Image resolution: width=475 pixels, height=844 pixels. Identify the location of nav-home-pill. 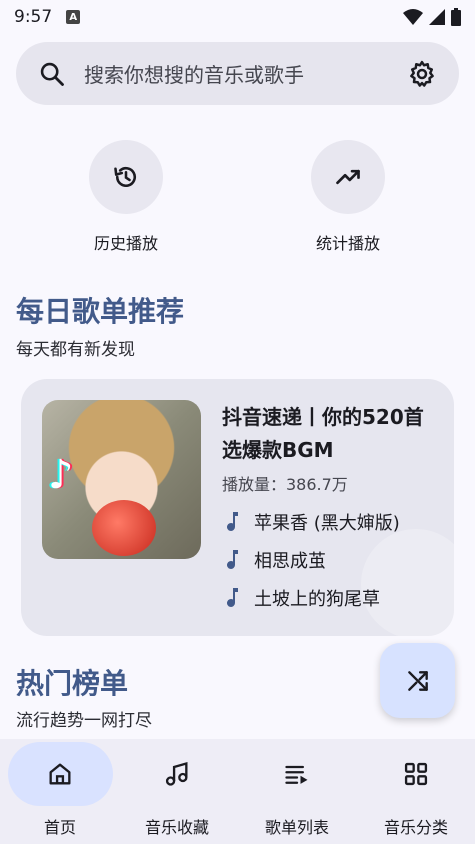
(60, 774).